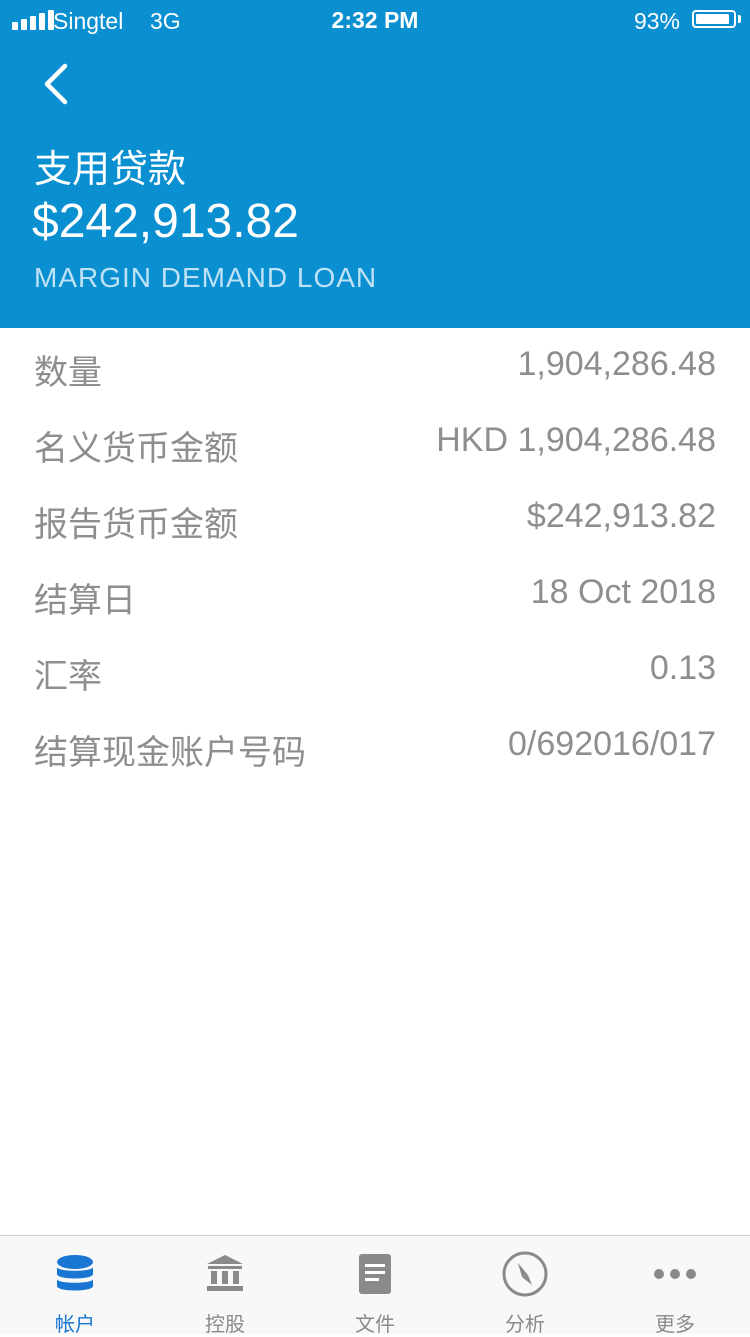  I want to click on tab-documents: 文件, so click(375, 1286).